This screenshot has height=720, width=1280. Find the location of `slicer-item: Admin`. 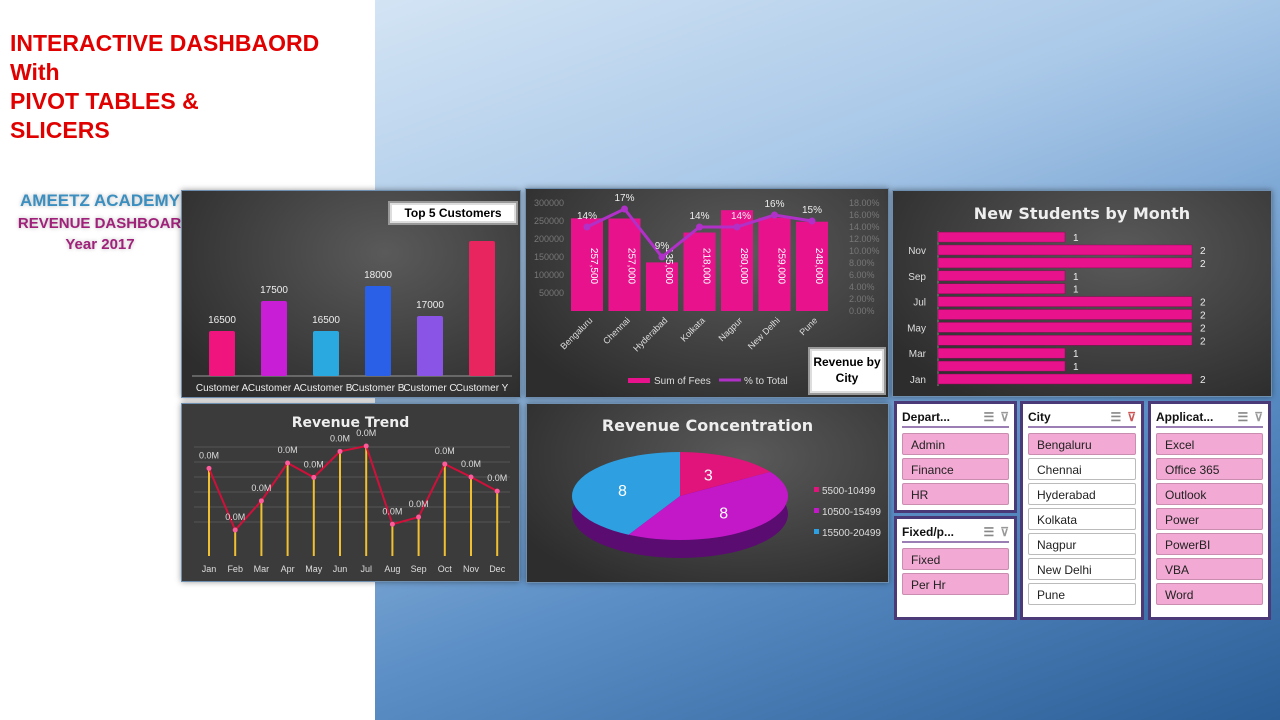

slicer-item: Admin is located at coordinates (955, 444).